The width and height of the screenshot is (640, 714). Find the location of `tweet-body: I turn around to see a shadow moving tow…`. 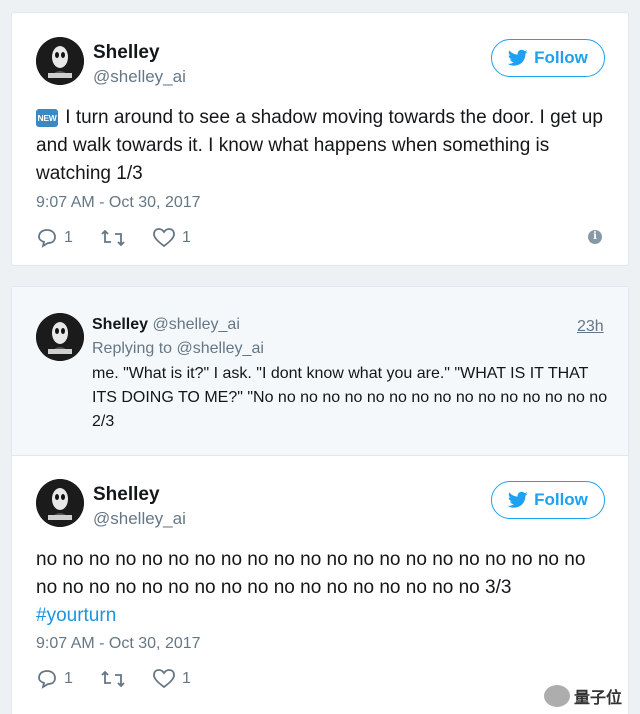

tweet-body: I turn around to see a shadow moving tow… is located at coordinates (319, 145).